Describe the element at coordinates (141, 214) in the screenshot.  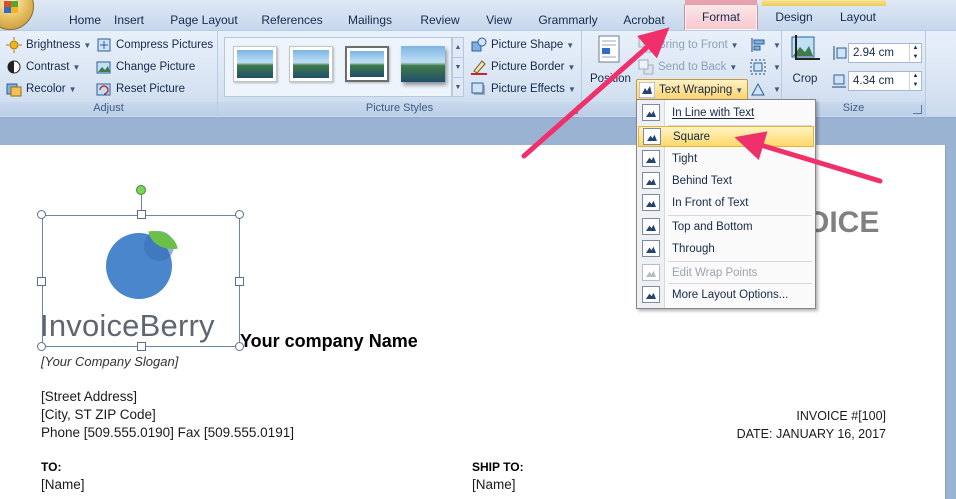
I see `resize-handle-top` at that location.